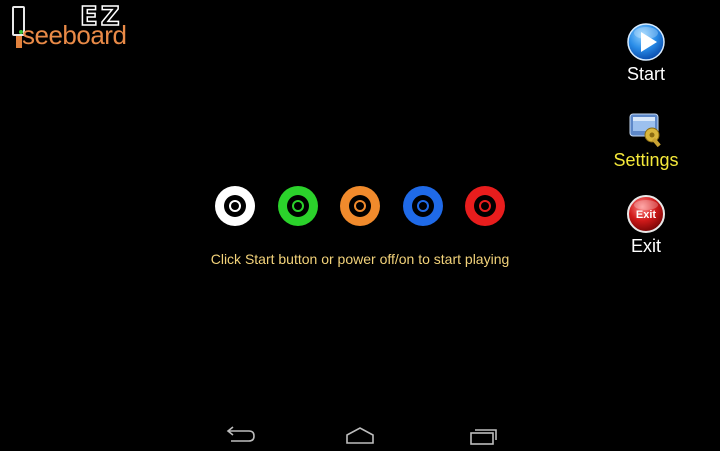 The height and width of the screenshot is (451, 720). Describe the element at coordinates (298, 206) in the screenshot. I see `green-jack-icon` at that location.